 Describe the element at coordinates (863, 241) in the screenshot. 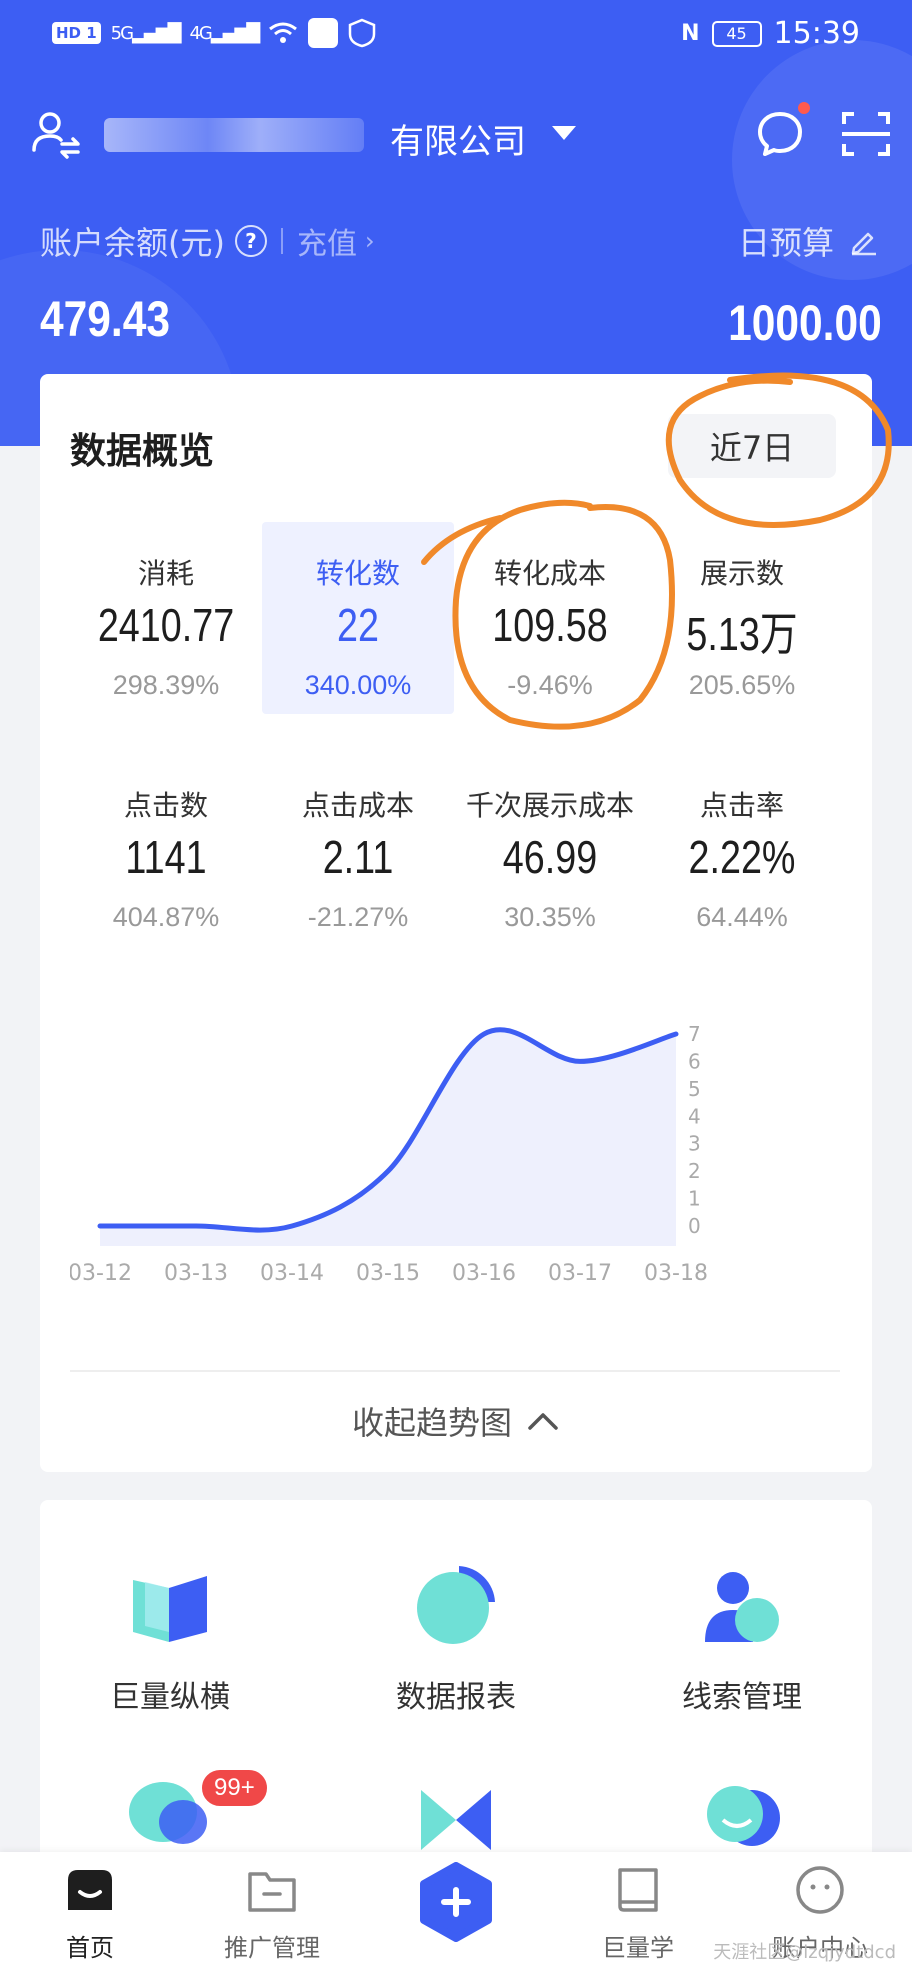

I see `edit-icon` at that location.